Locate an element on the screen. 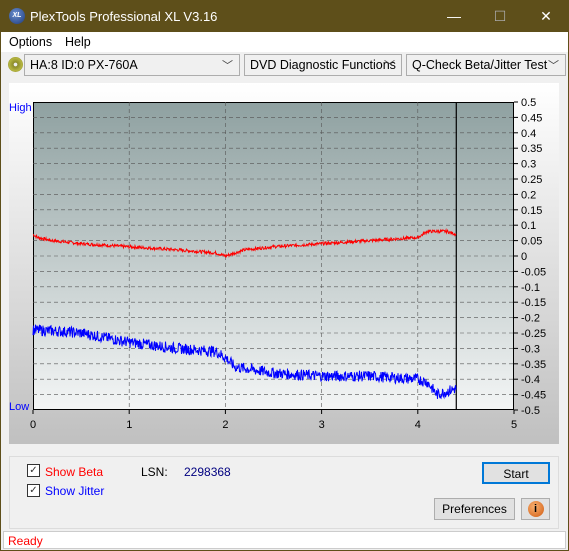  y-tick-label: -0.05 is located at coordinates (533, 272).